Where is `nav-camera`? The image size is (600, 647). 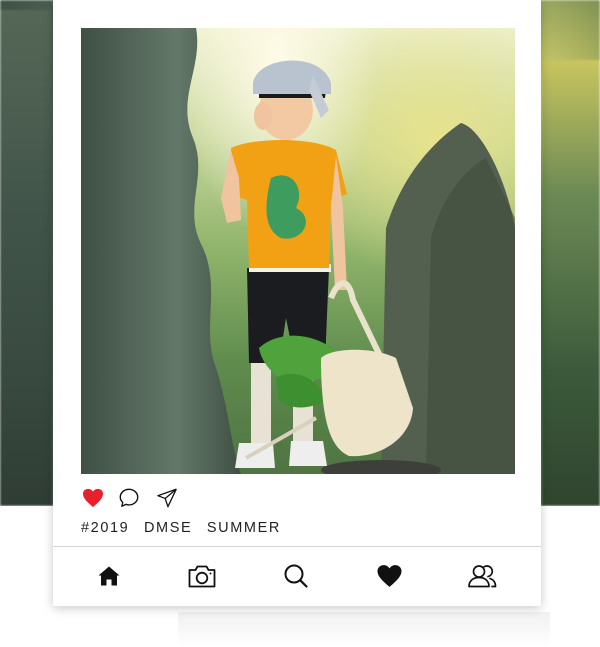 nav-camera is located at coordinates (202, 576).